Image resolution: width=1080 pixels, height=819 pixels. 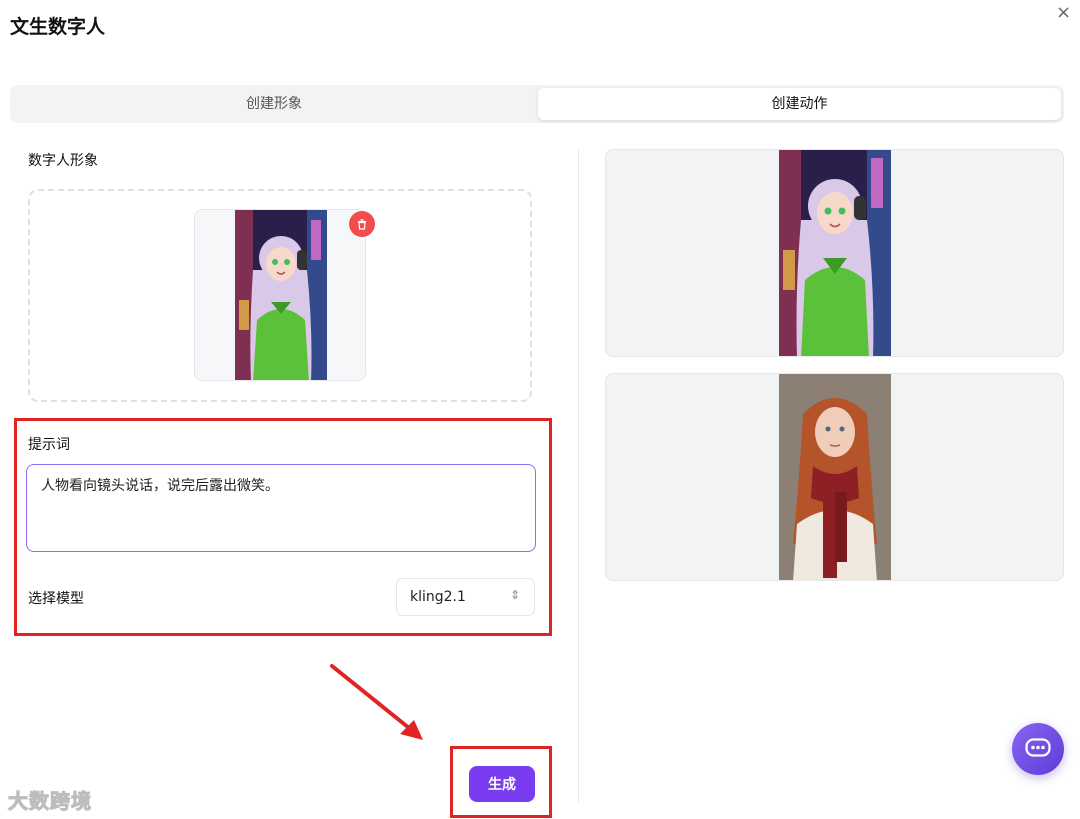 What do you see at coordinates (502, 784) in the screenshot?
I see `generate-button: 生成` at bounding box center [502, 784].